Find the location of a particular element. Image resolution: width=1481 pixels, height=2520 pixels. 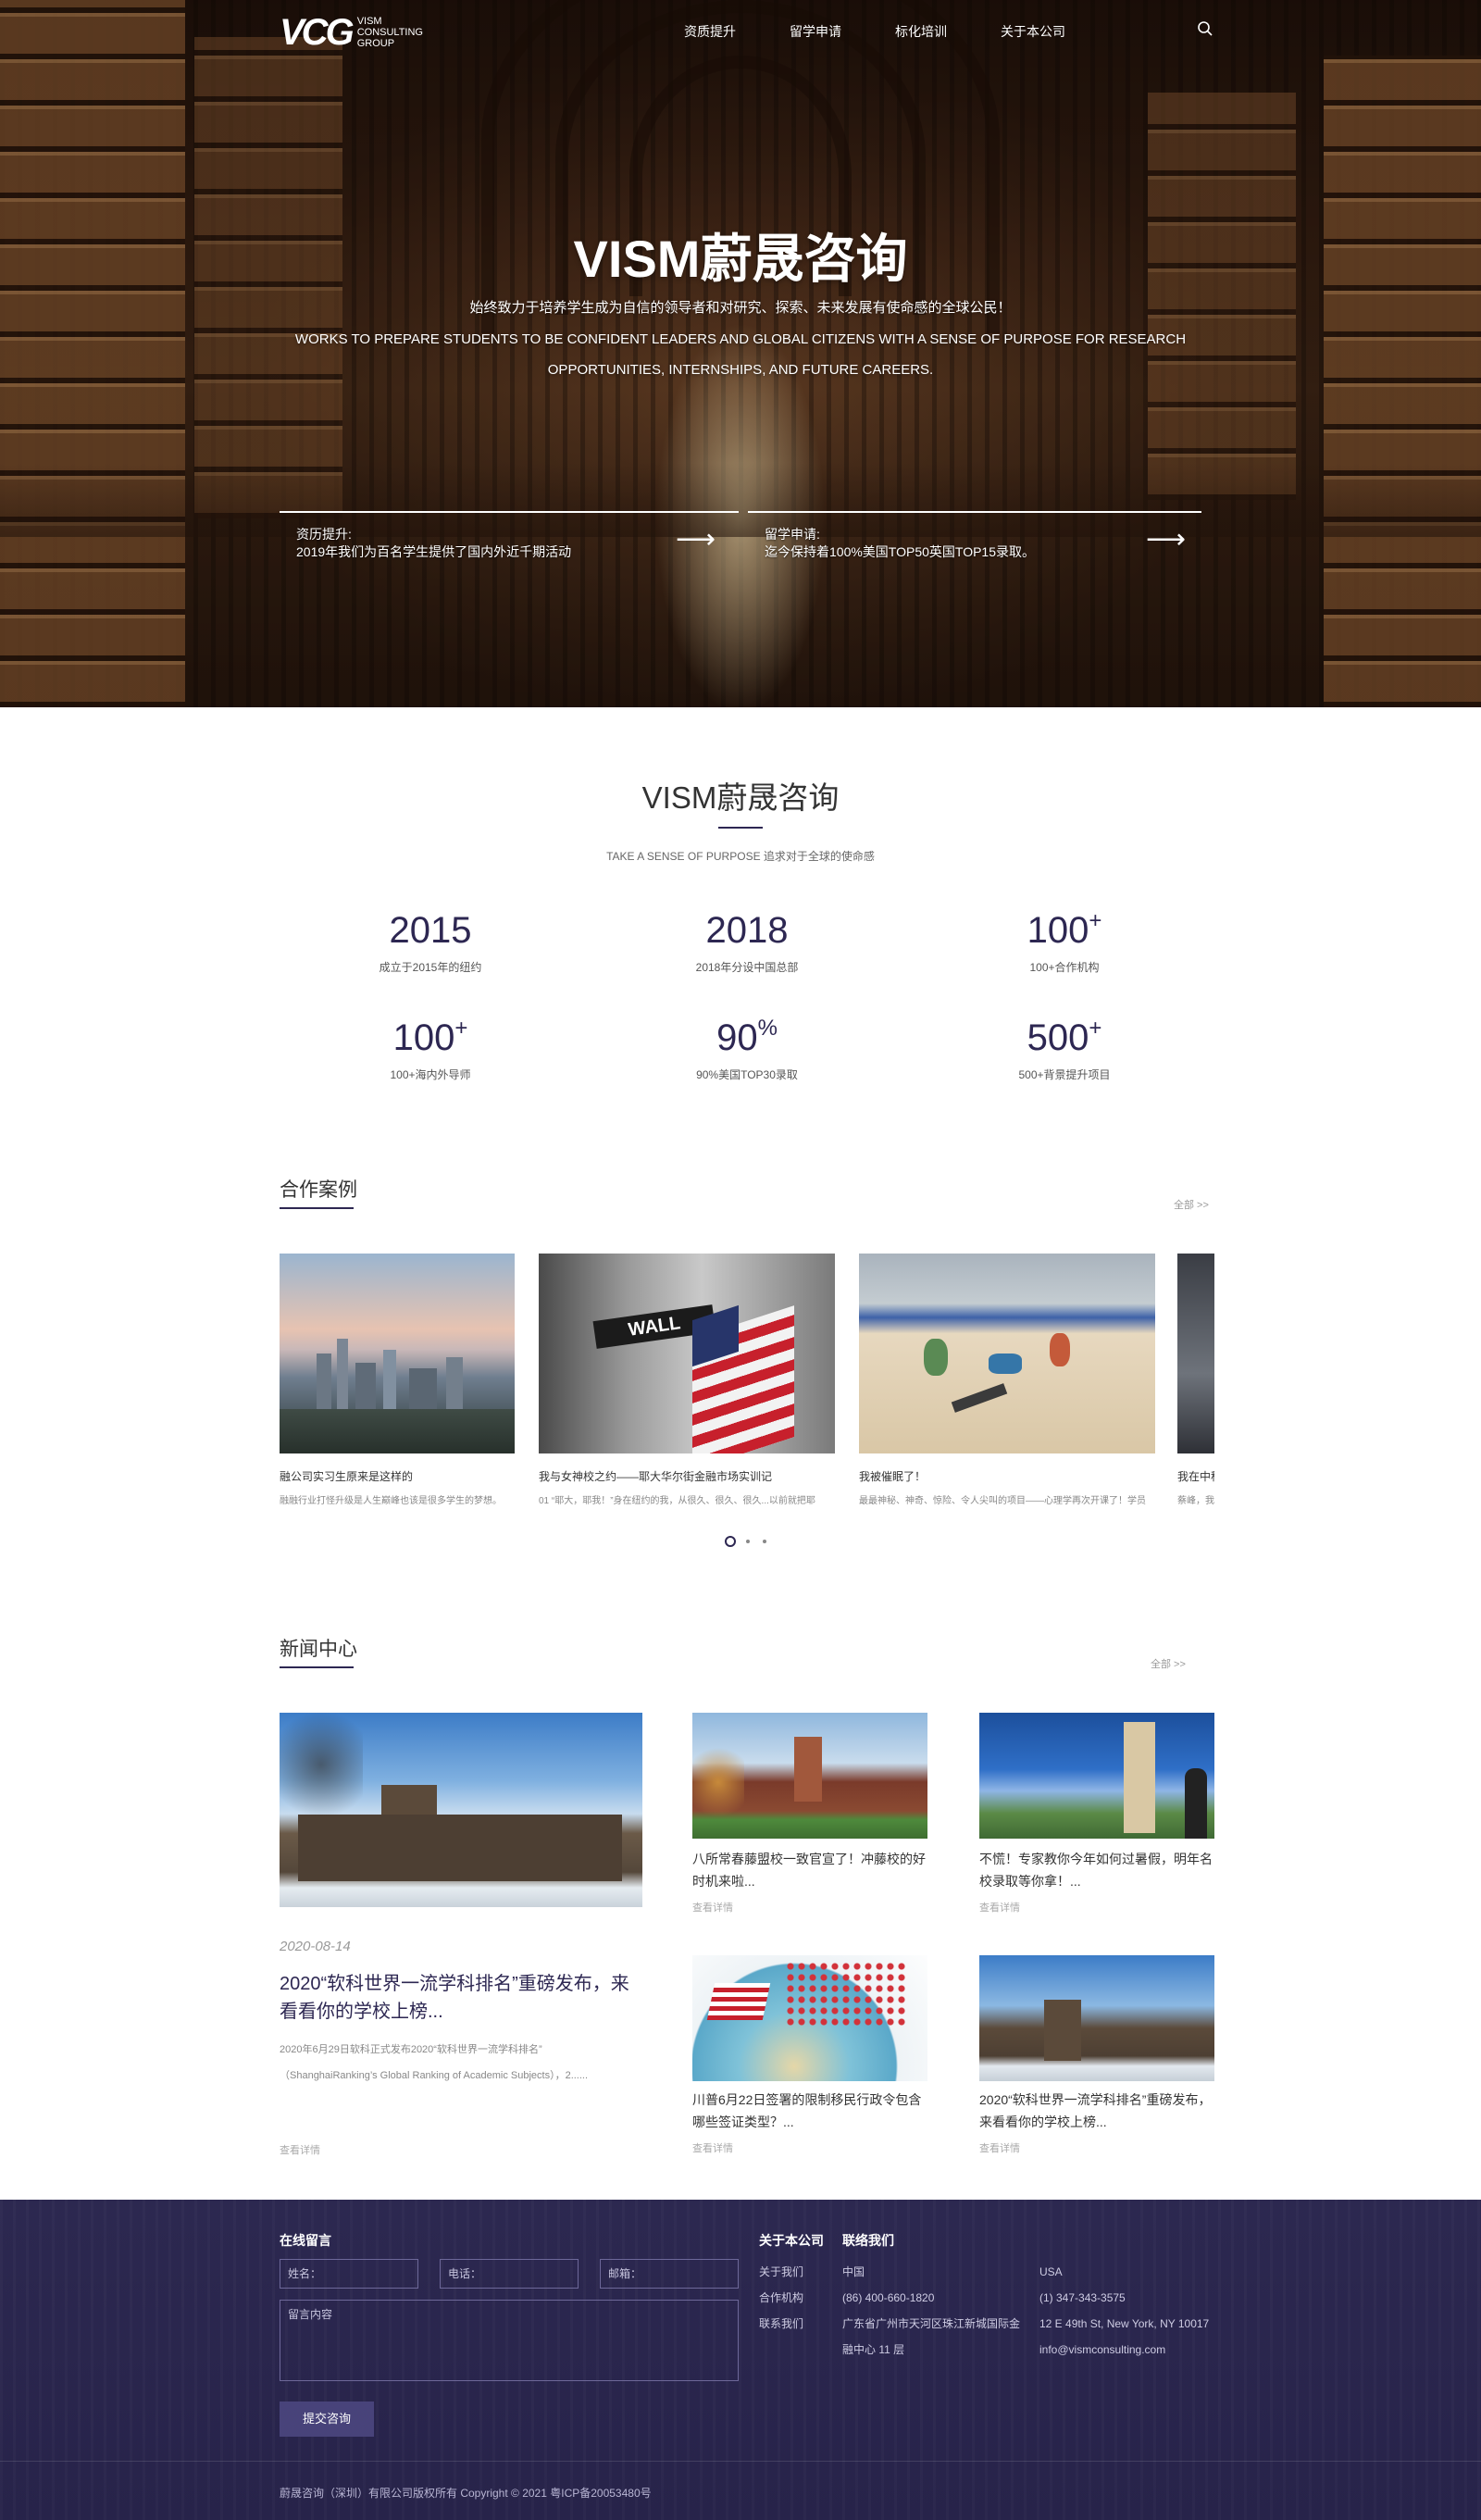

intro-subtitle: TAKE A SENSE OF PURPOSE 追求对于全球的使命感 is located at coordinates (741, 856).